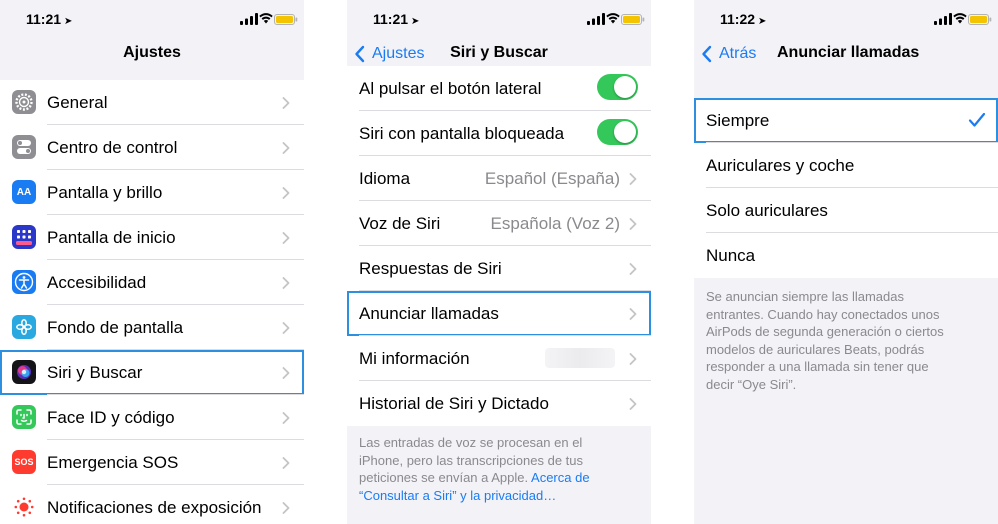  I want to click on blurred-value, so click(580, 358).